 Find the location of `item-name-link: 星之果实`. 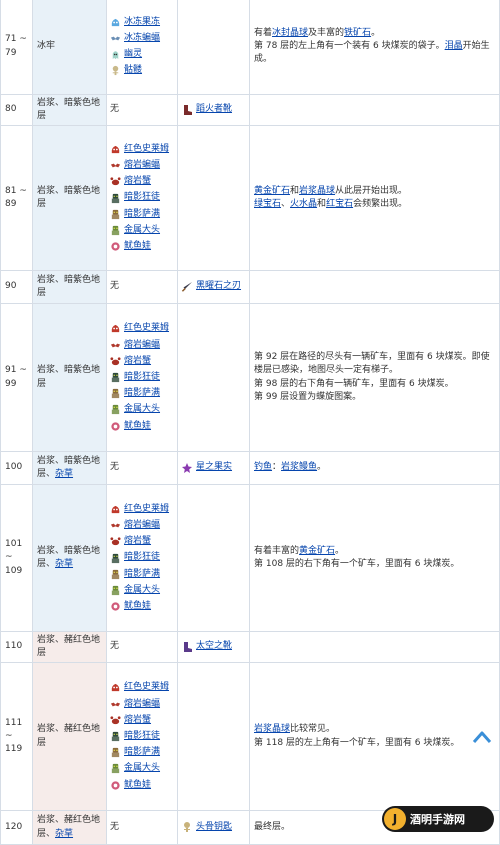

item-name-link: 星之果实 is located at coordinates (214, 467).